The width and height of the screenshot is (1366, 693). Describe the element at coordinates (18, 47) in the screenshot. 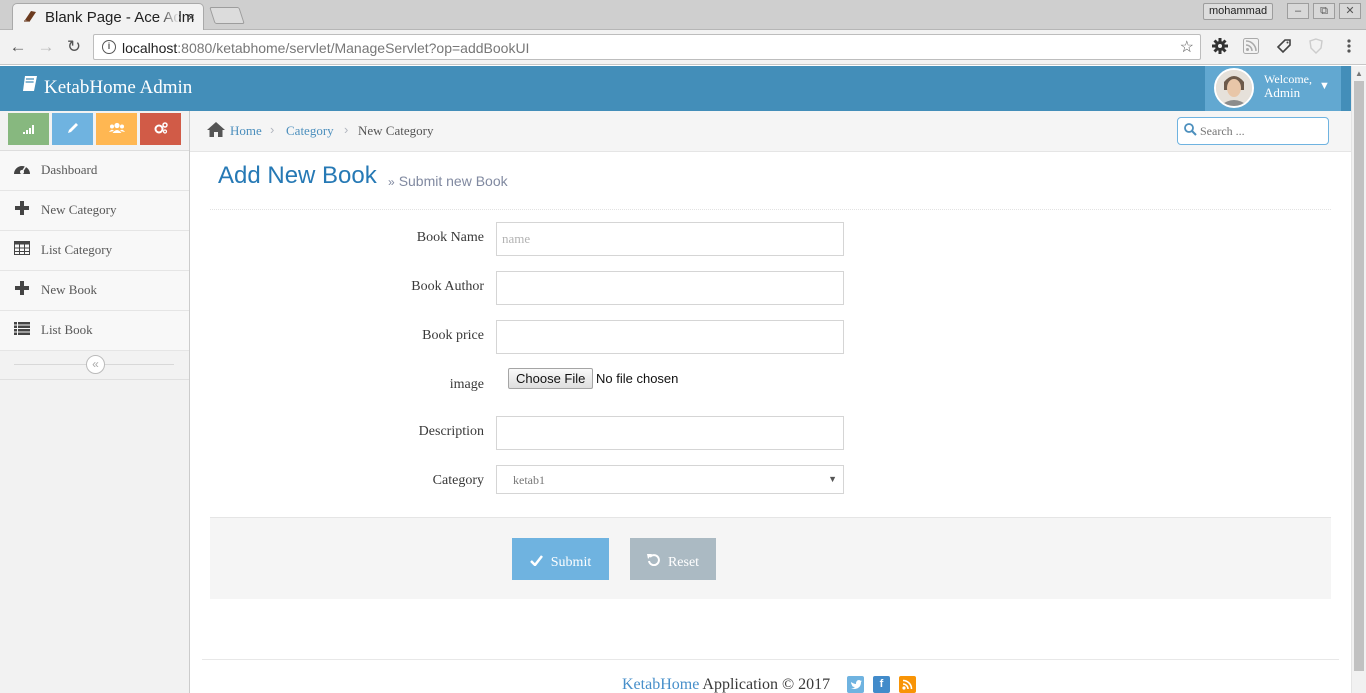

I see `back-button: ←` at that location.